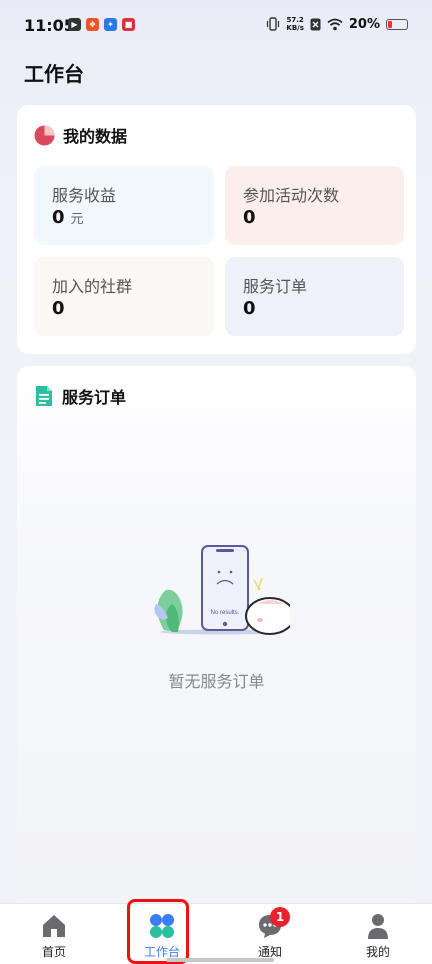 This screenshot has width=432, height=964. What do you see at coordinates (54, 926) in the screenshot?
I see `home-icon` at bounding box center [54, 926].